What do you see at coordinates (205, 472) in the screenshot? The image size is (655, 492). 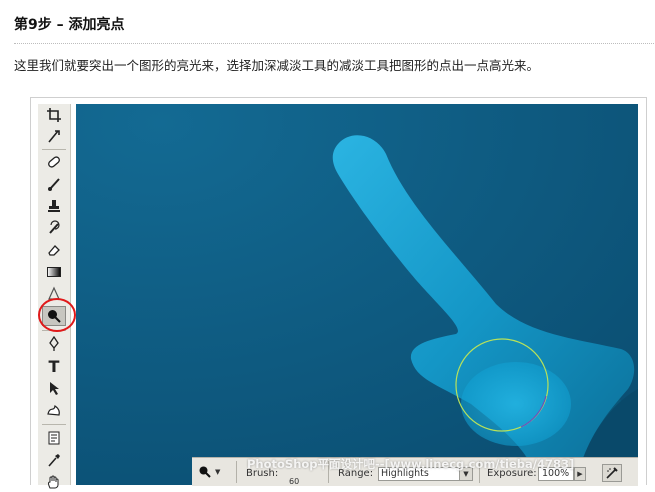 I see `dodge-preset-icon` at bounding box center [205, 472].